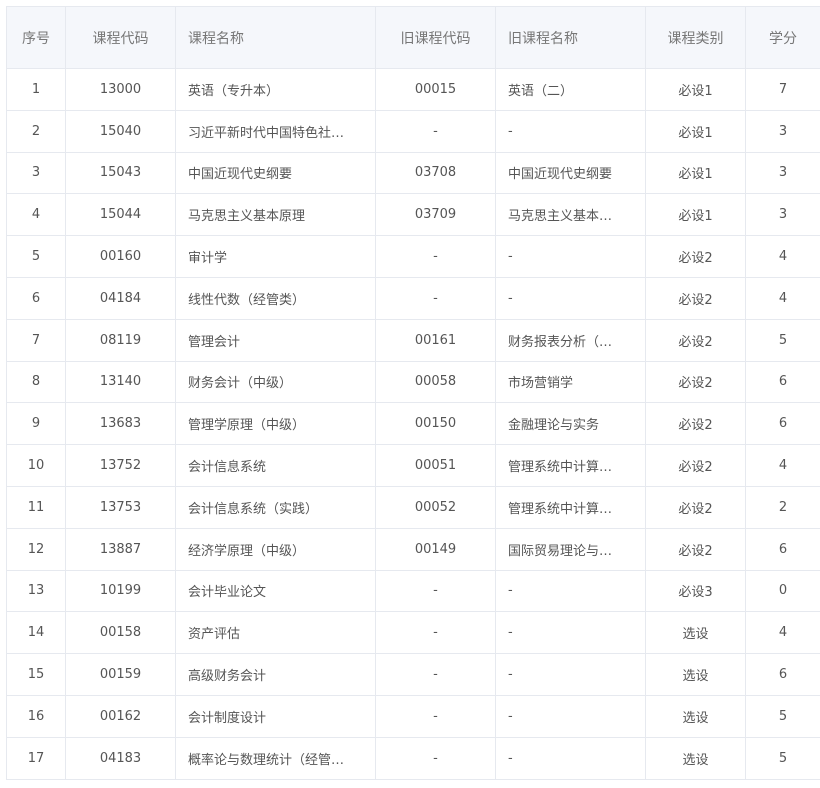  I want to click on cell-credits: 2, so click(782, 507).